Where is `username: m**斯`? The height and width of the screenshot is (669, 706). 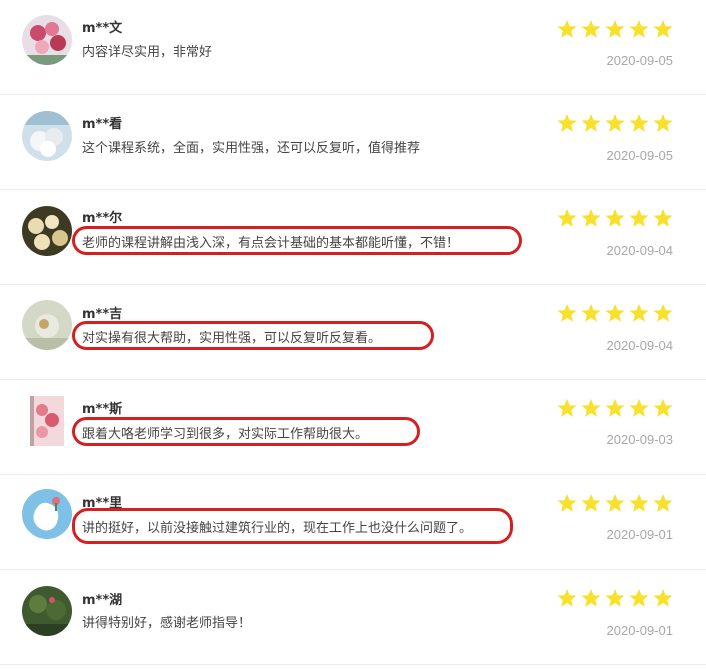
username: m**斯 is located at coordinates (102, 409).